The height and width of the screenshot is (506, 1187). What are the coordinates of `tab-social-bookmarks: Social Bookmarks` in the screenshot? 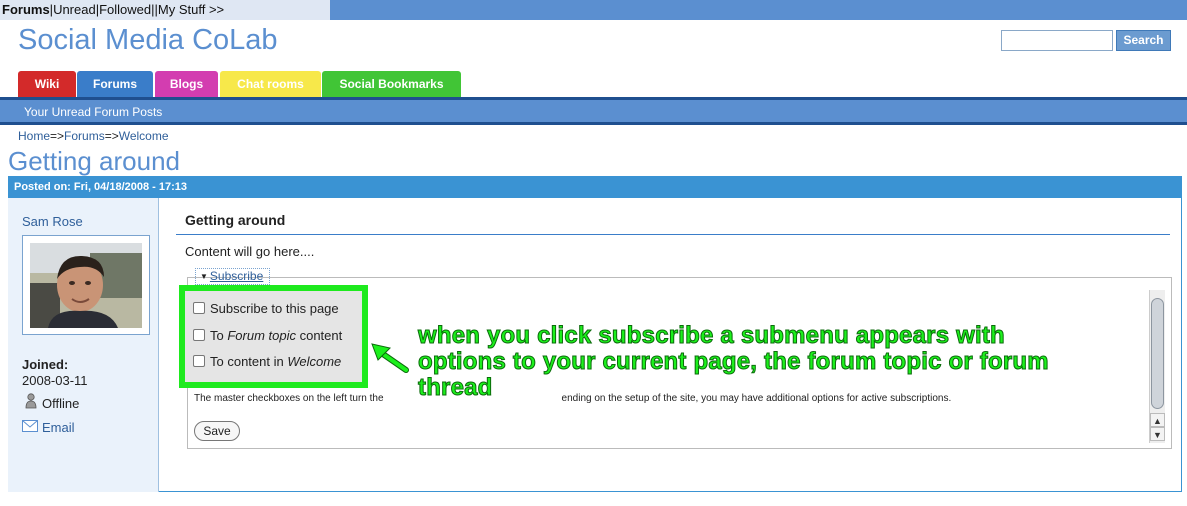 It's located at (391, 84).